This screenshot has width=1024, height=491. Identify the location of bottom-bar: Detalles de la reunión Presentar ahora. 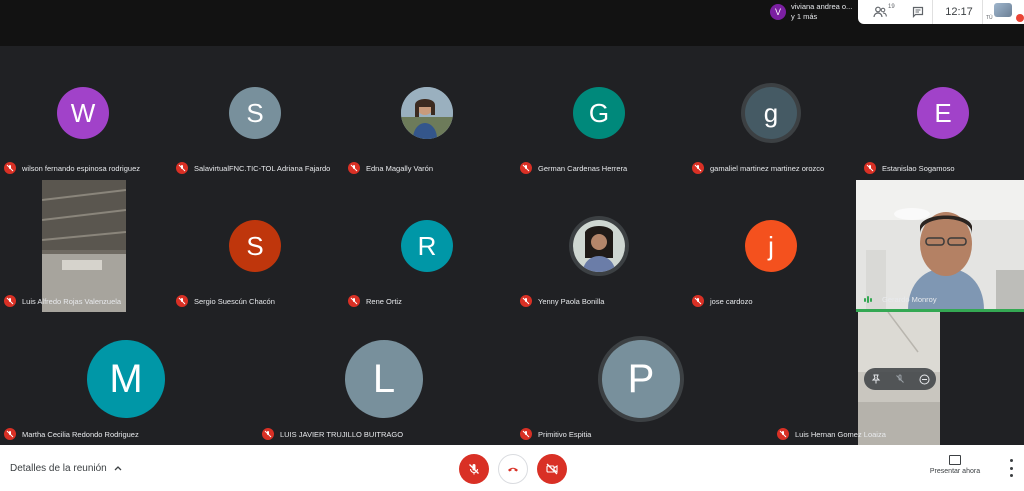
(512, 468).